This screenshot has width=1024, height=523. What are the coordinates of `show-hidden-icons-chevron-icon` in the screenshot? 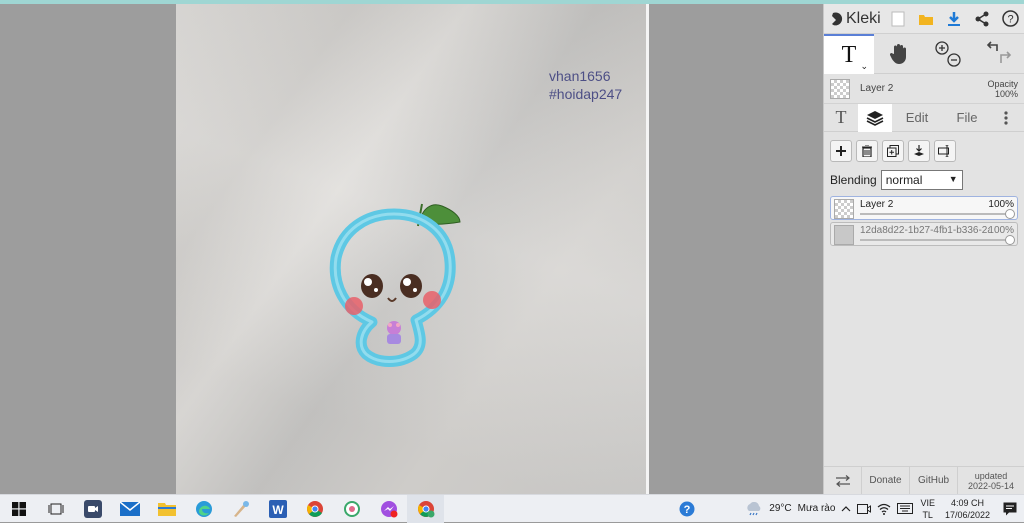 It's located at (846, 509).